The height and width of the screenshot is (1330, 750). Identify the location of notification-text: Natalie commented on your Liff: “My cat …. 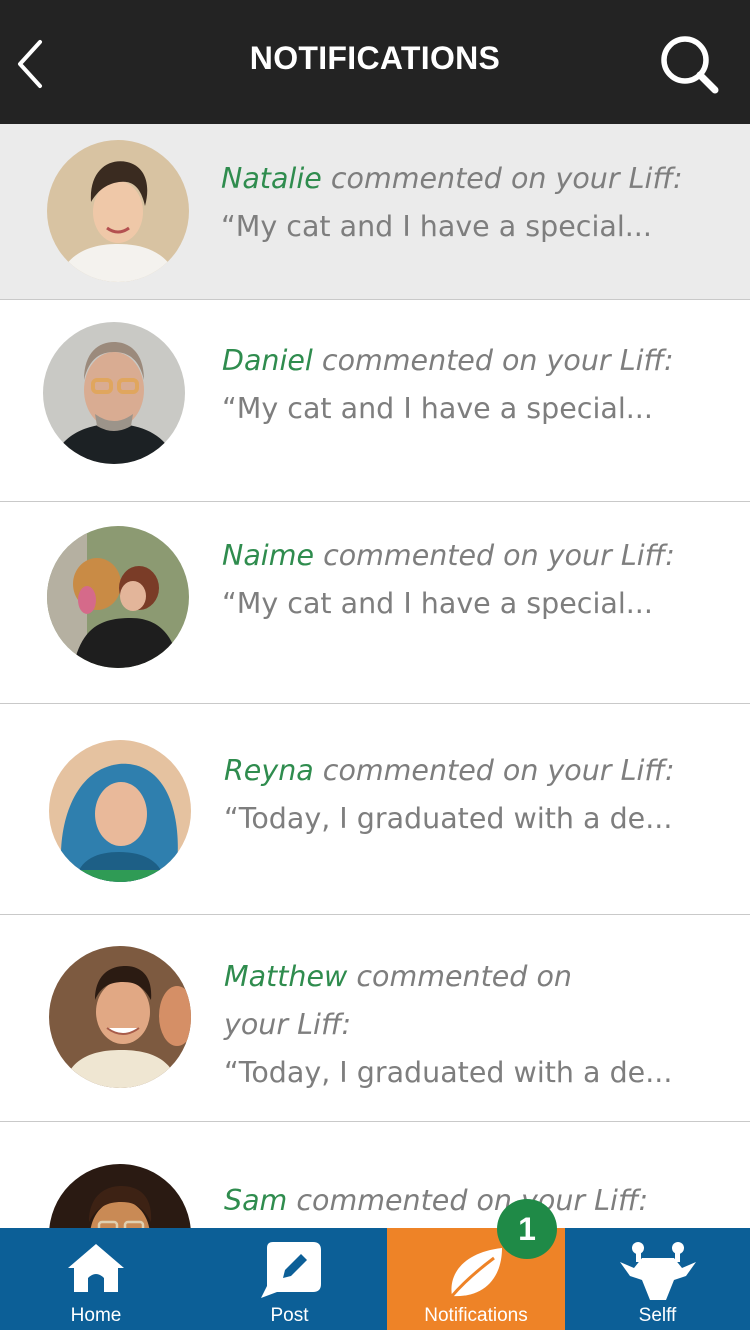
(476, 203).